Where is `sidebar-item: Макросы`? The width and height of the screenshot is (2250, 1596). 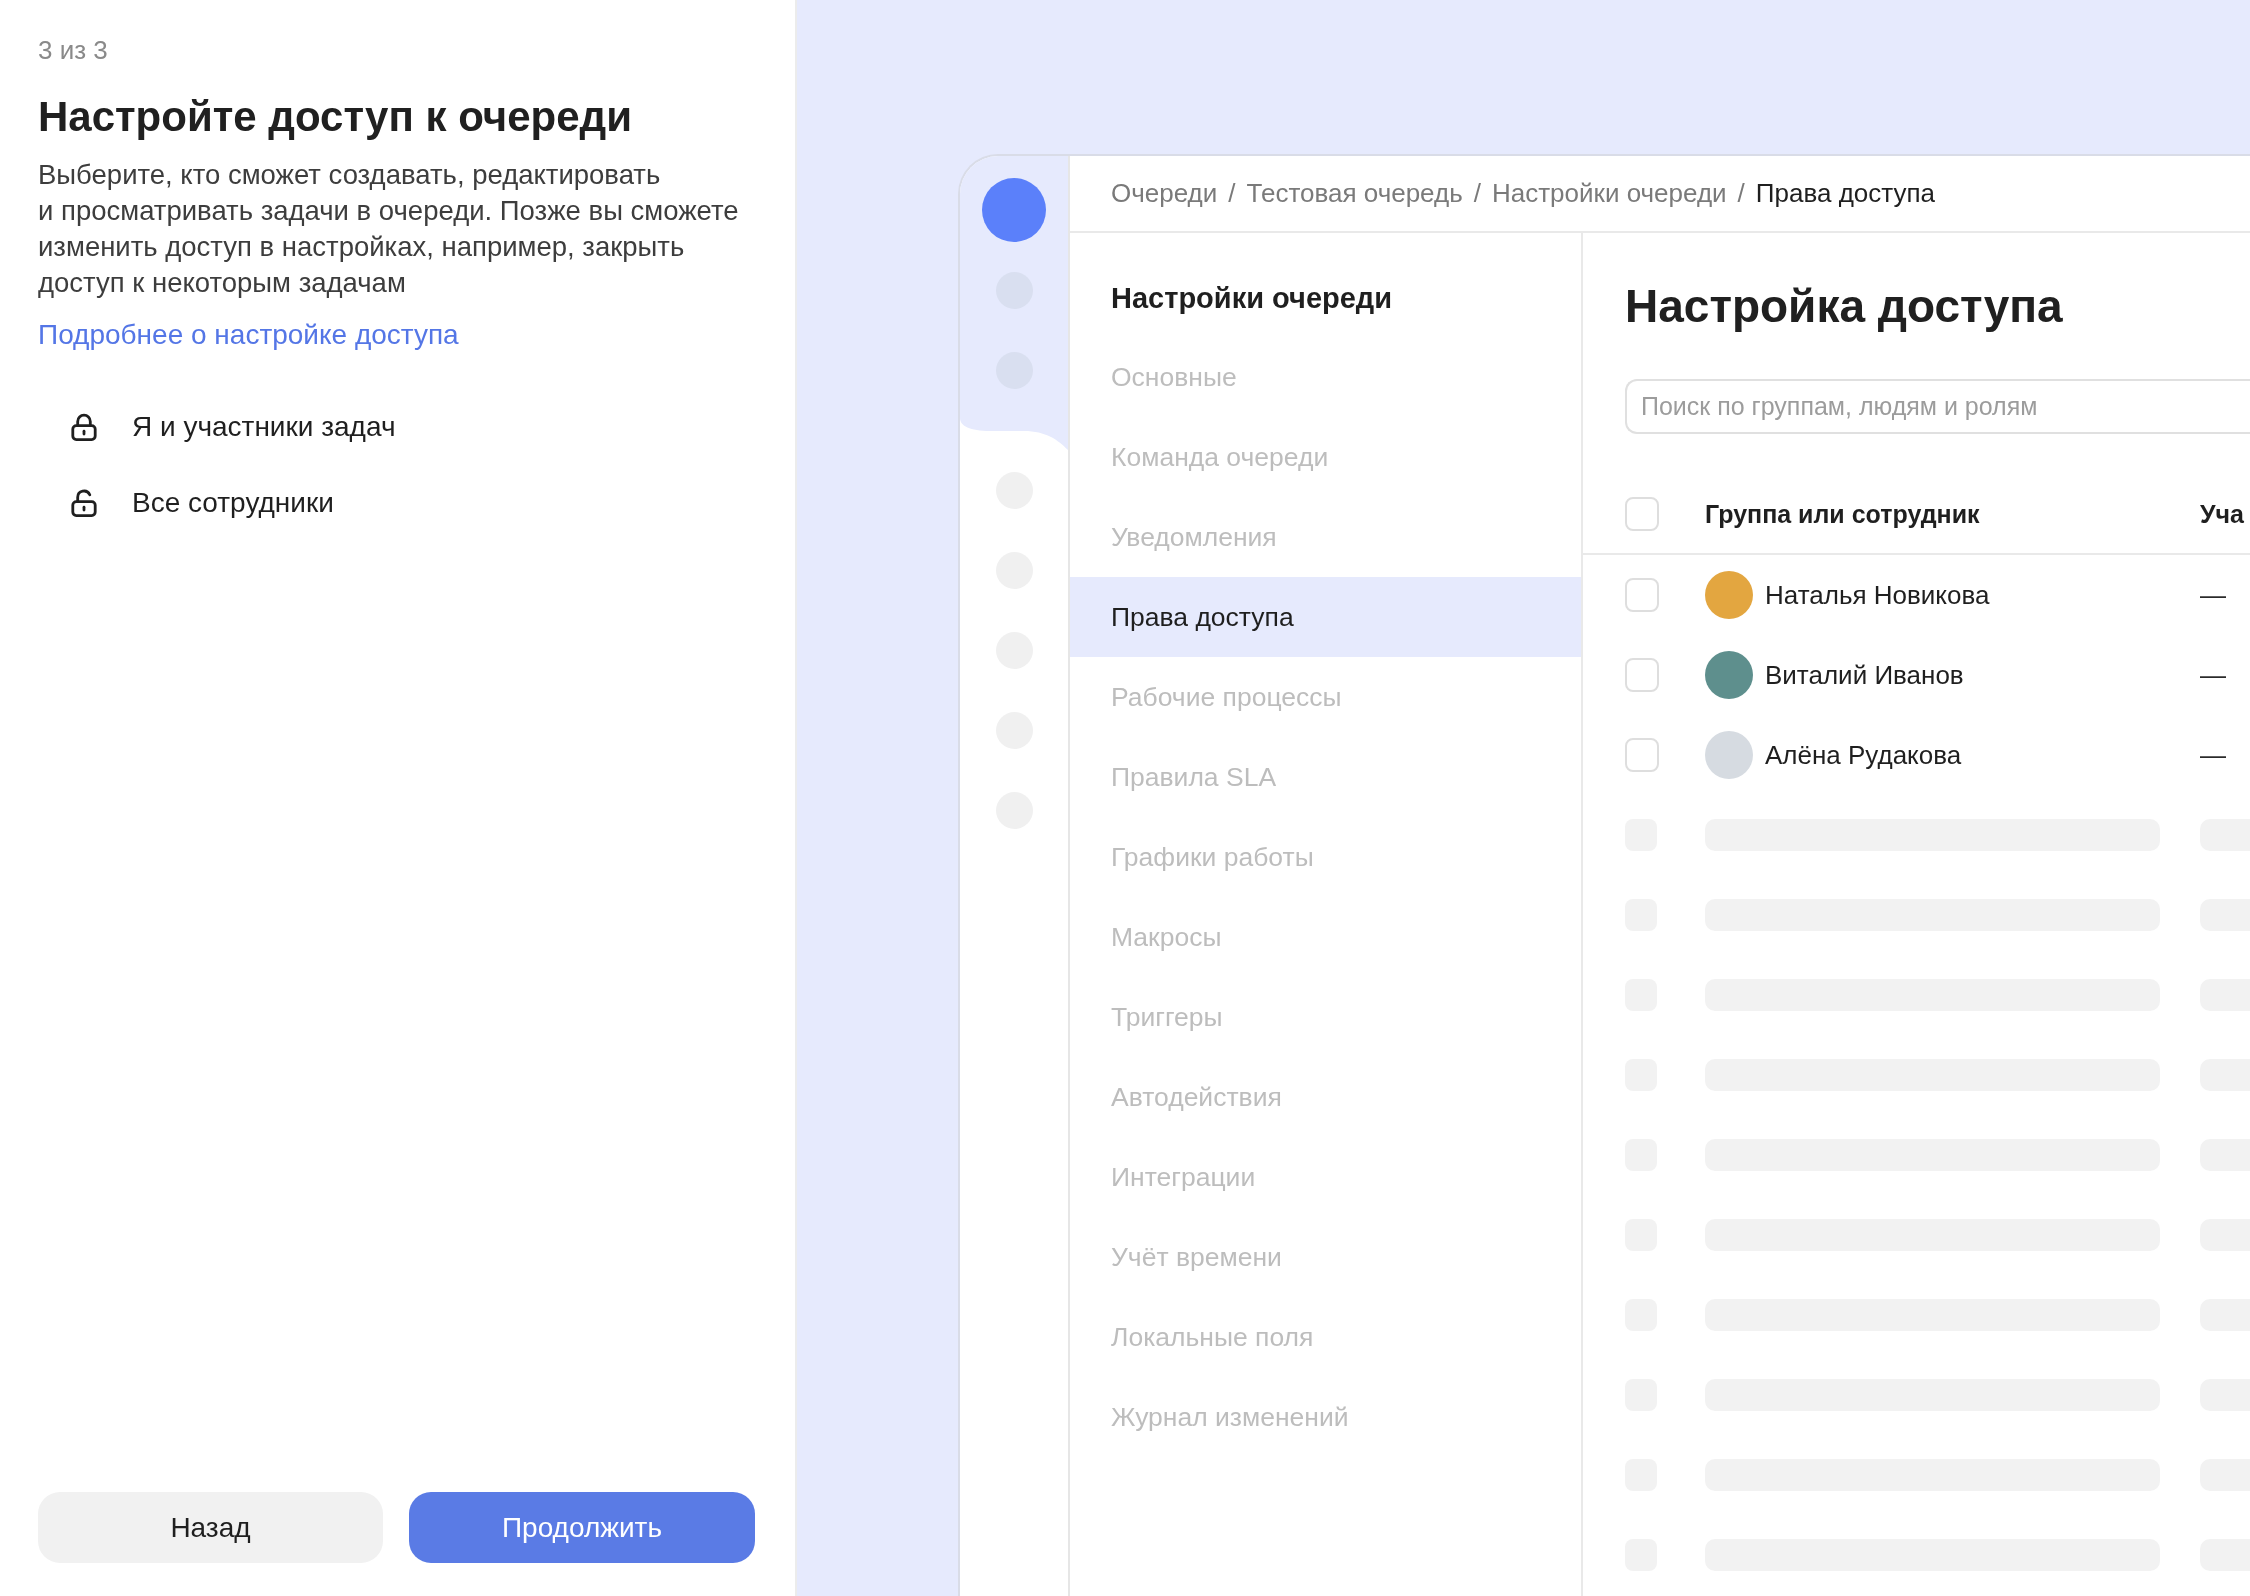 sidebar-item: Макросы is located at coordinates (1325, 937).